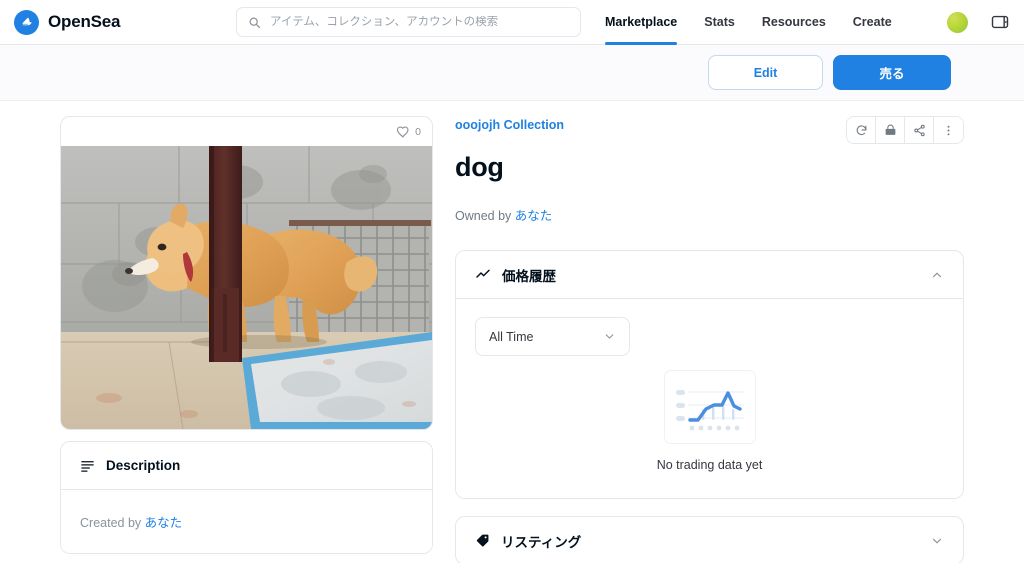 The height and width of the screenshot is (563, 1024). Describe the element at coordinates (534, 216) in the screenshot. I see `owner-link: あなた` at that location.